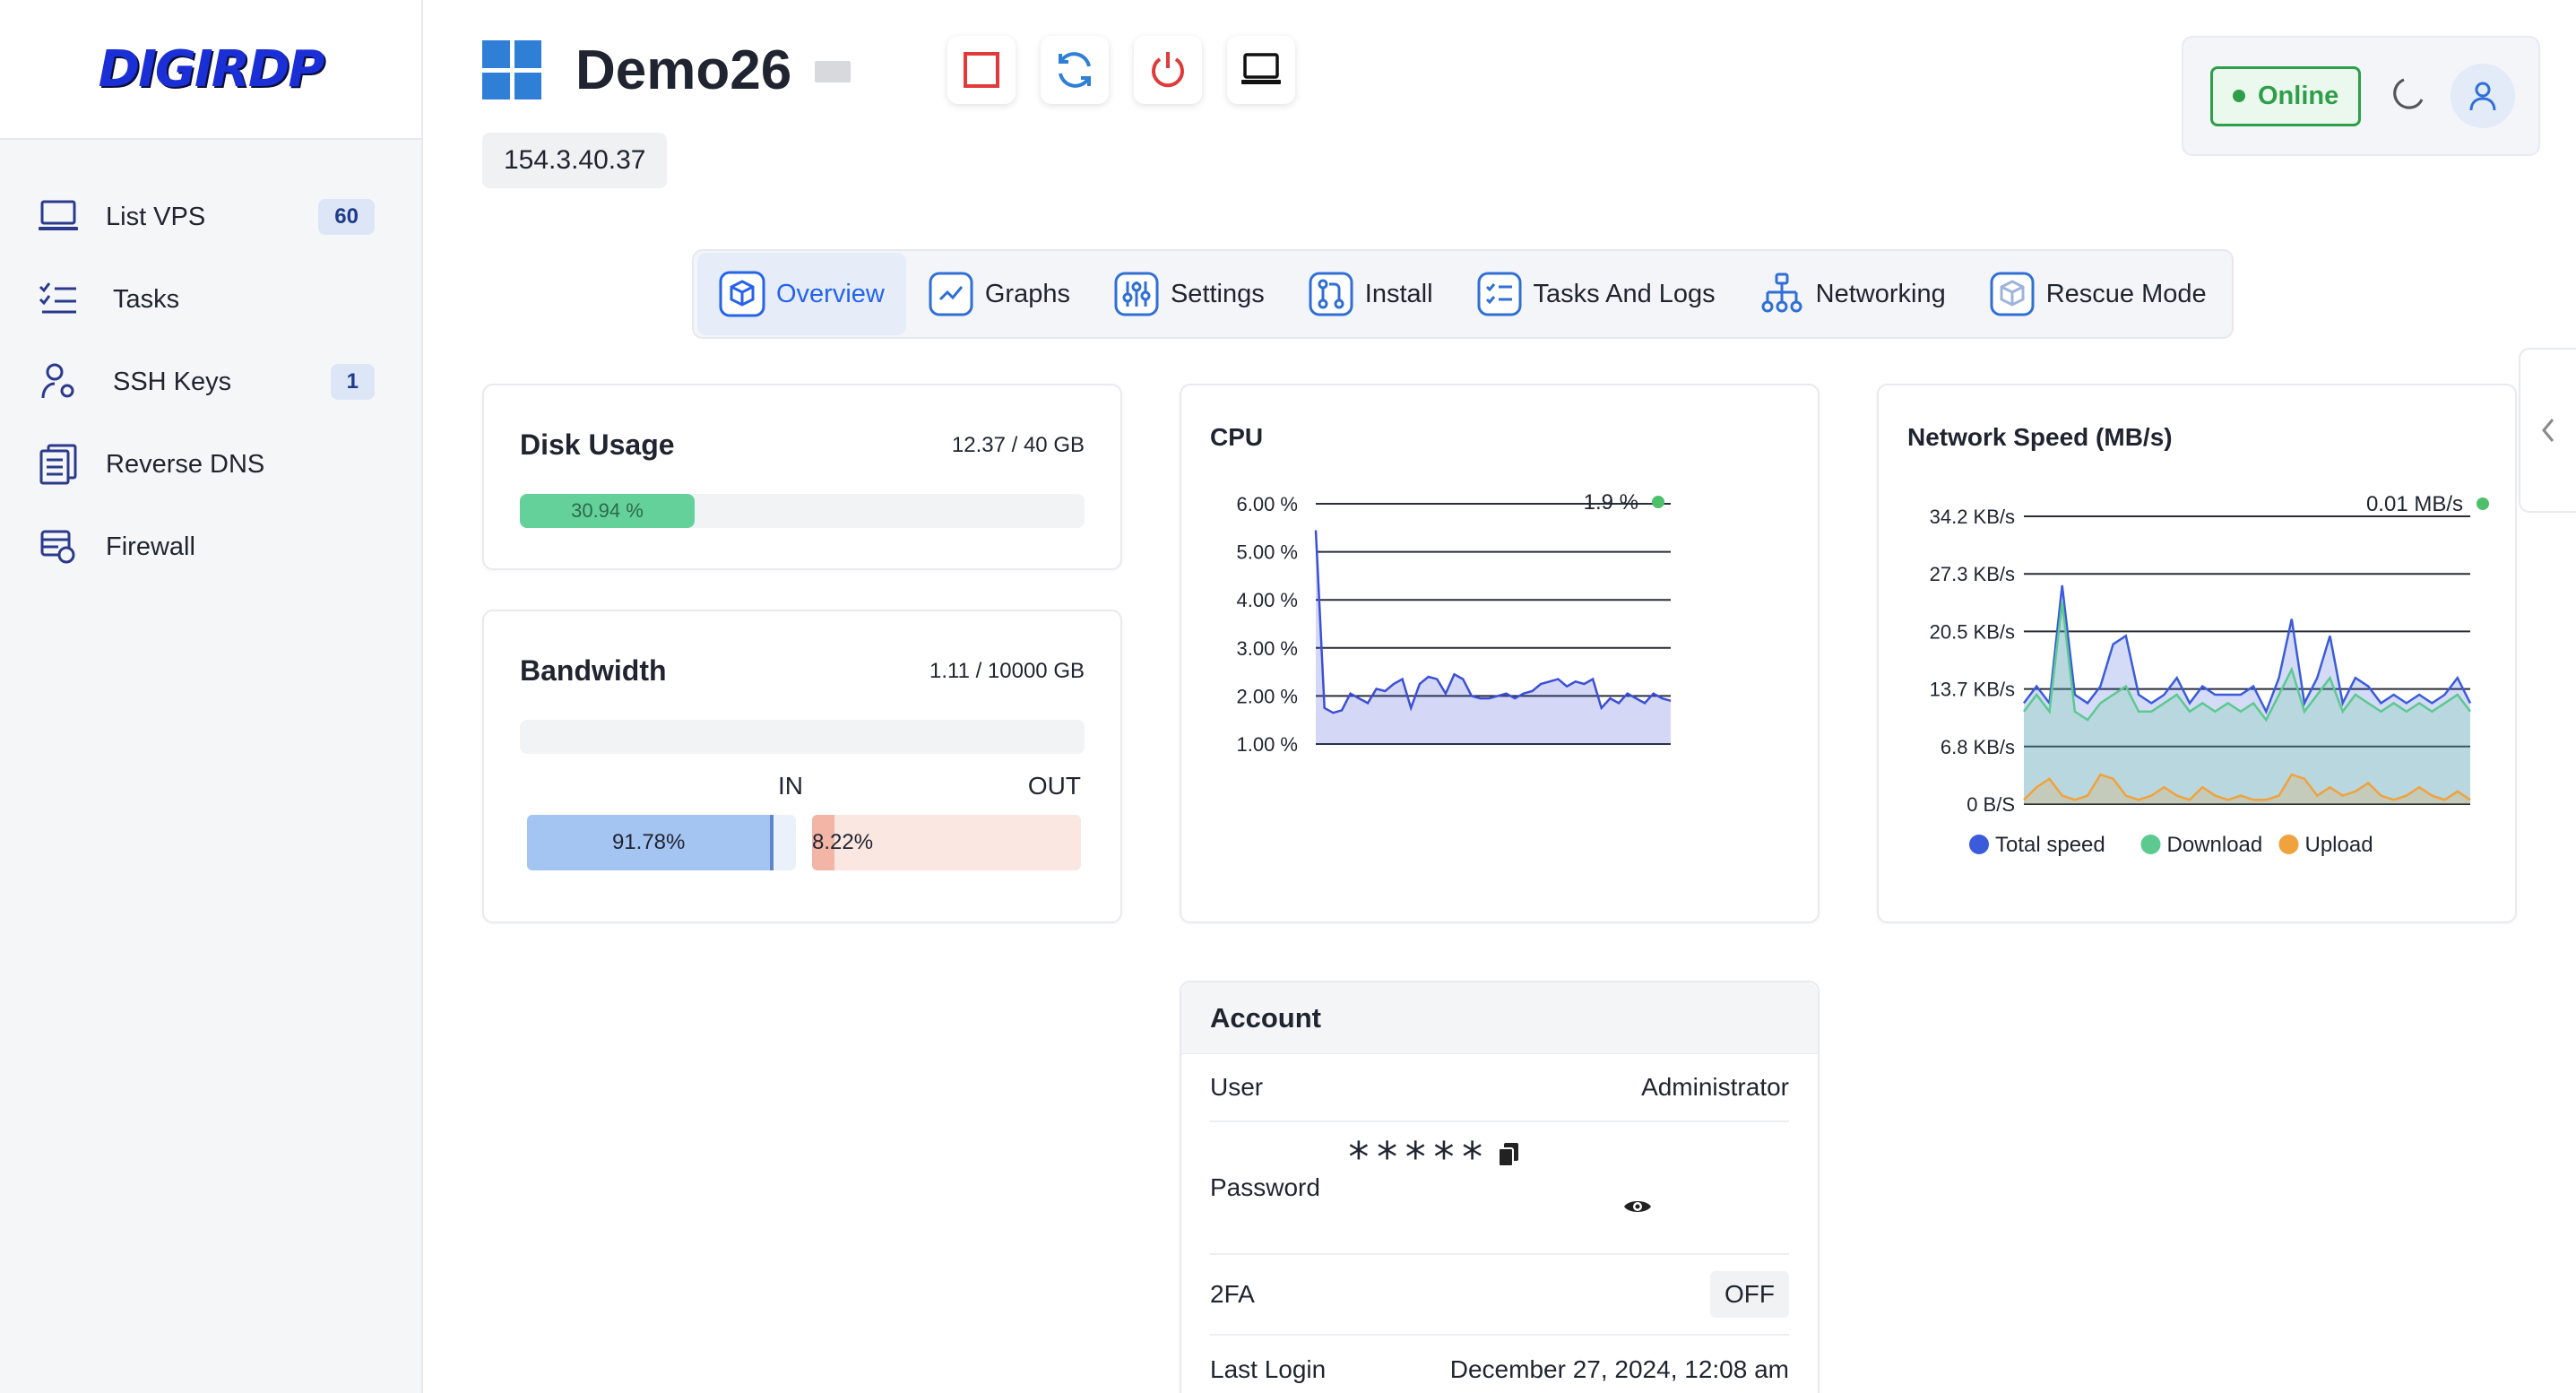  What do you see at coordinates (1268, 552) in the screenshot?
I see `y-tick-label: 5.00 %` at bounding box center [1268, 552].